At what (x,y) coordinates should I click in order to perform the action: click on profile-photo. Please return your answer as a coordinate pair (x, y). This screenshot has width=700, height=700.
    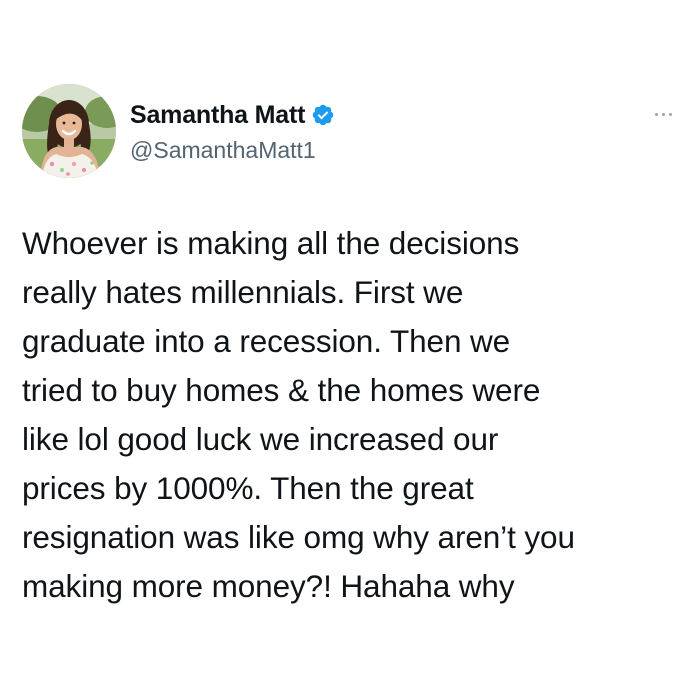
    Looking at the image, I should click on (69, 131).